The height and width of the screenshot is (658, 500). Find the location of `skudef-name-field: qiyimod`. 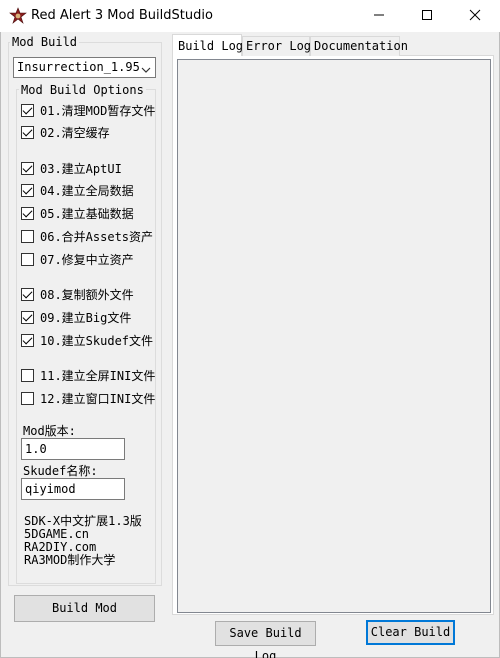

skudef-name-field: qiyimod is located at coordinates (73, 489).